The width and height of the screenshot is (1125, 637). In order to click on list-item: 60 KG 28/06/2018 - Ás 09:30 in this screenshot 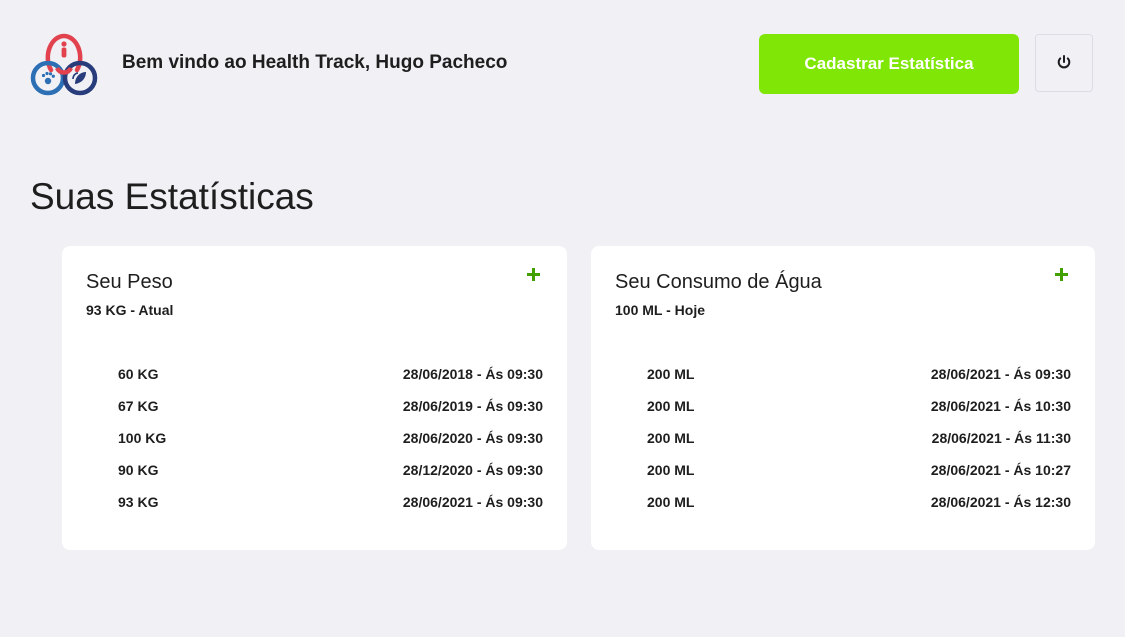, I will do `click(330, 380)`.